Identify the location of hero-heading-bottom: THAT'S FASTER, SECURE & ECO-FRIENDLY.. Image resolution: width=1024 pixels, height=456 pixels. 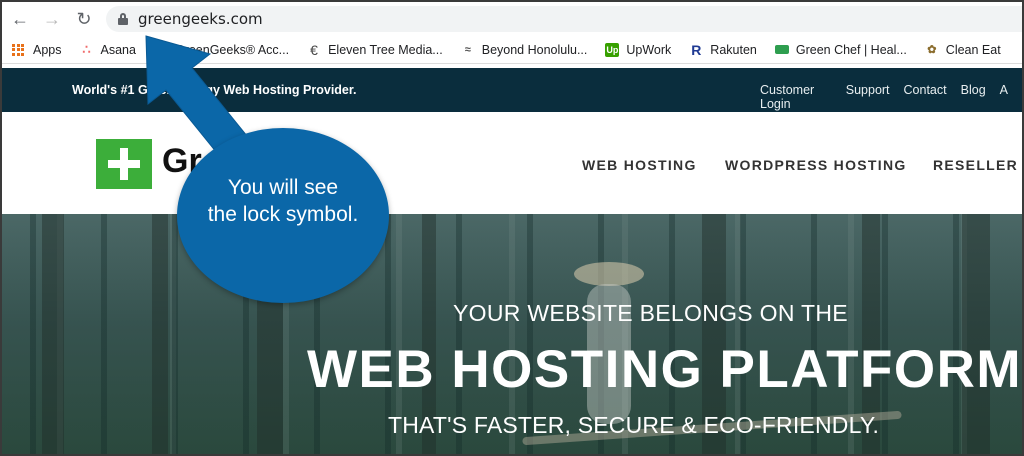
(634, 425).